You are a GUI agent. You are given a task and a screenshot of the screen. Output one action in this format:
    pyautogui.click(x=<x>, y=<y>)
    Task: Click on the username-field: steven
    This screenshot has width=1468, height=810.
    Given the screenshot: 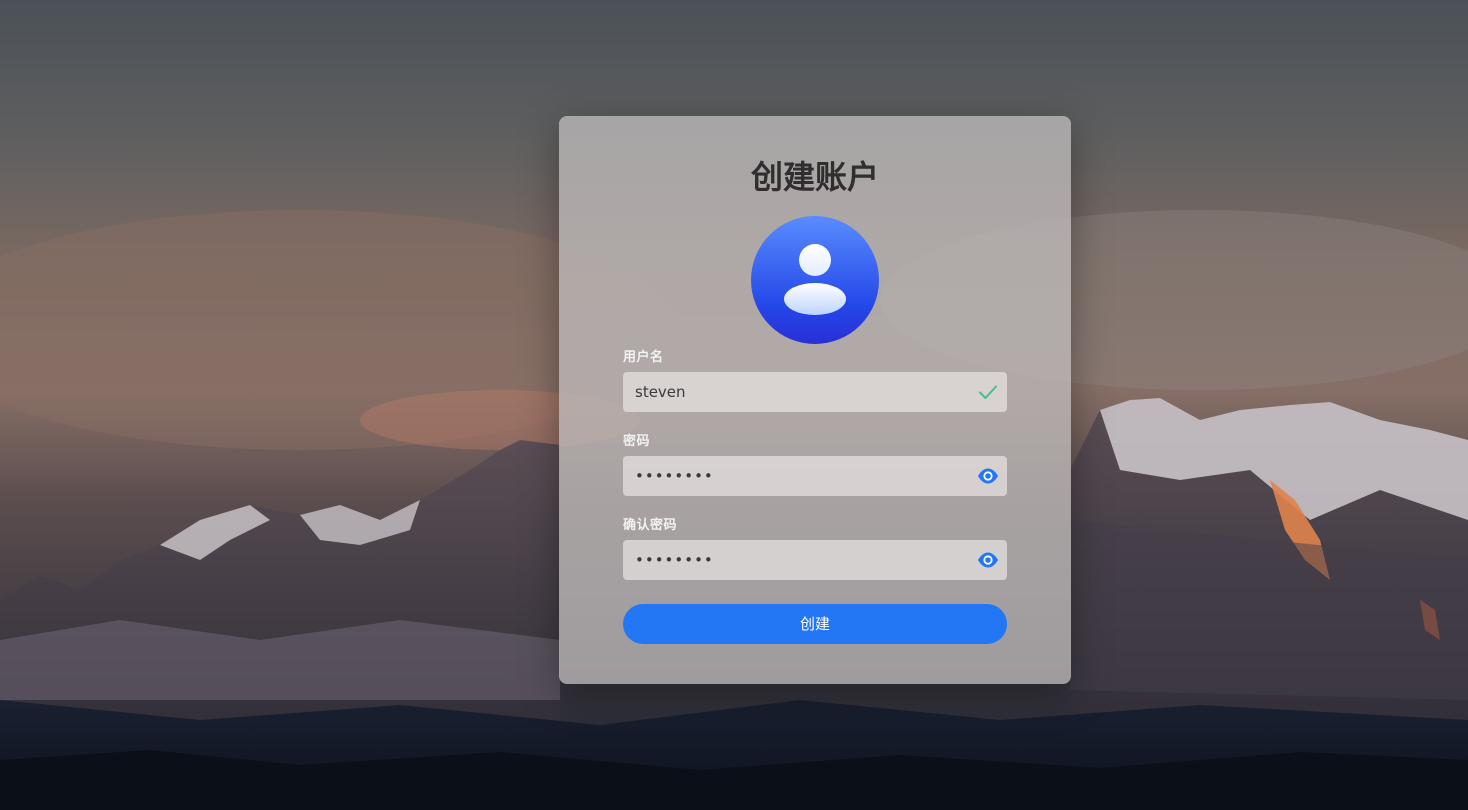 What is the action you would take?
    pyautogui.click(x=815, y=392)
    